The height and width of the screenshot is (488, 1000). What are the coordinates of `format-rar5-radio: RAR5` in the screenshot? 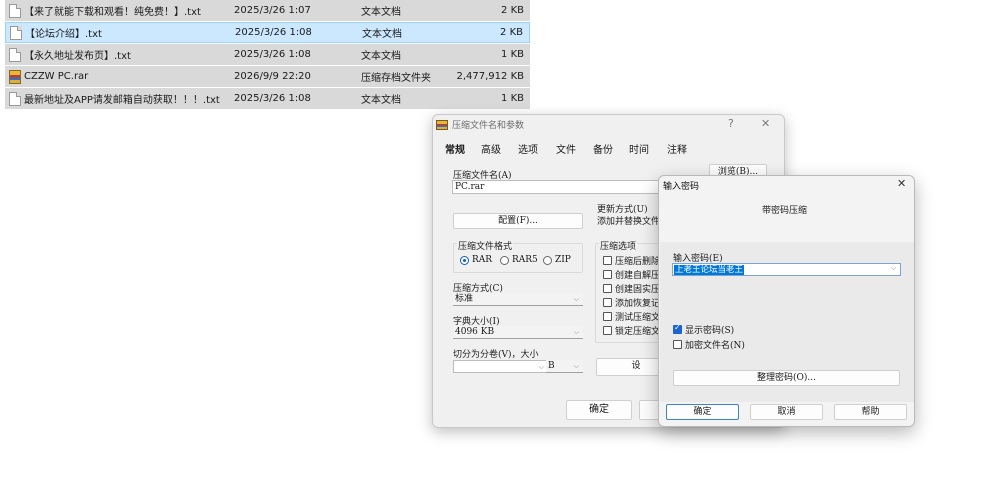 It's located at (519, 260).